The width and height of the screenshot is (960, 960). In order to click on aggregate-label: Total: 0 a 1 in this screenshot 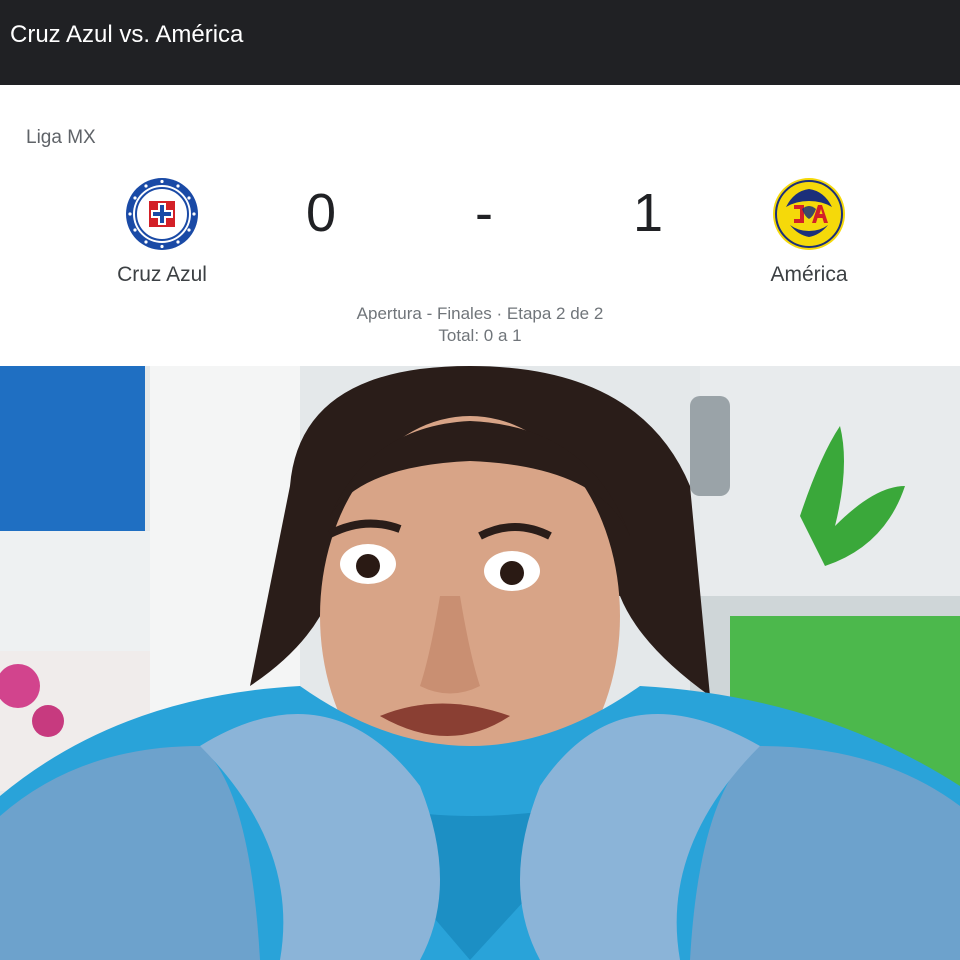, I will do `click(480, 335)`.